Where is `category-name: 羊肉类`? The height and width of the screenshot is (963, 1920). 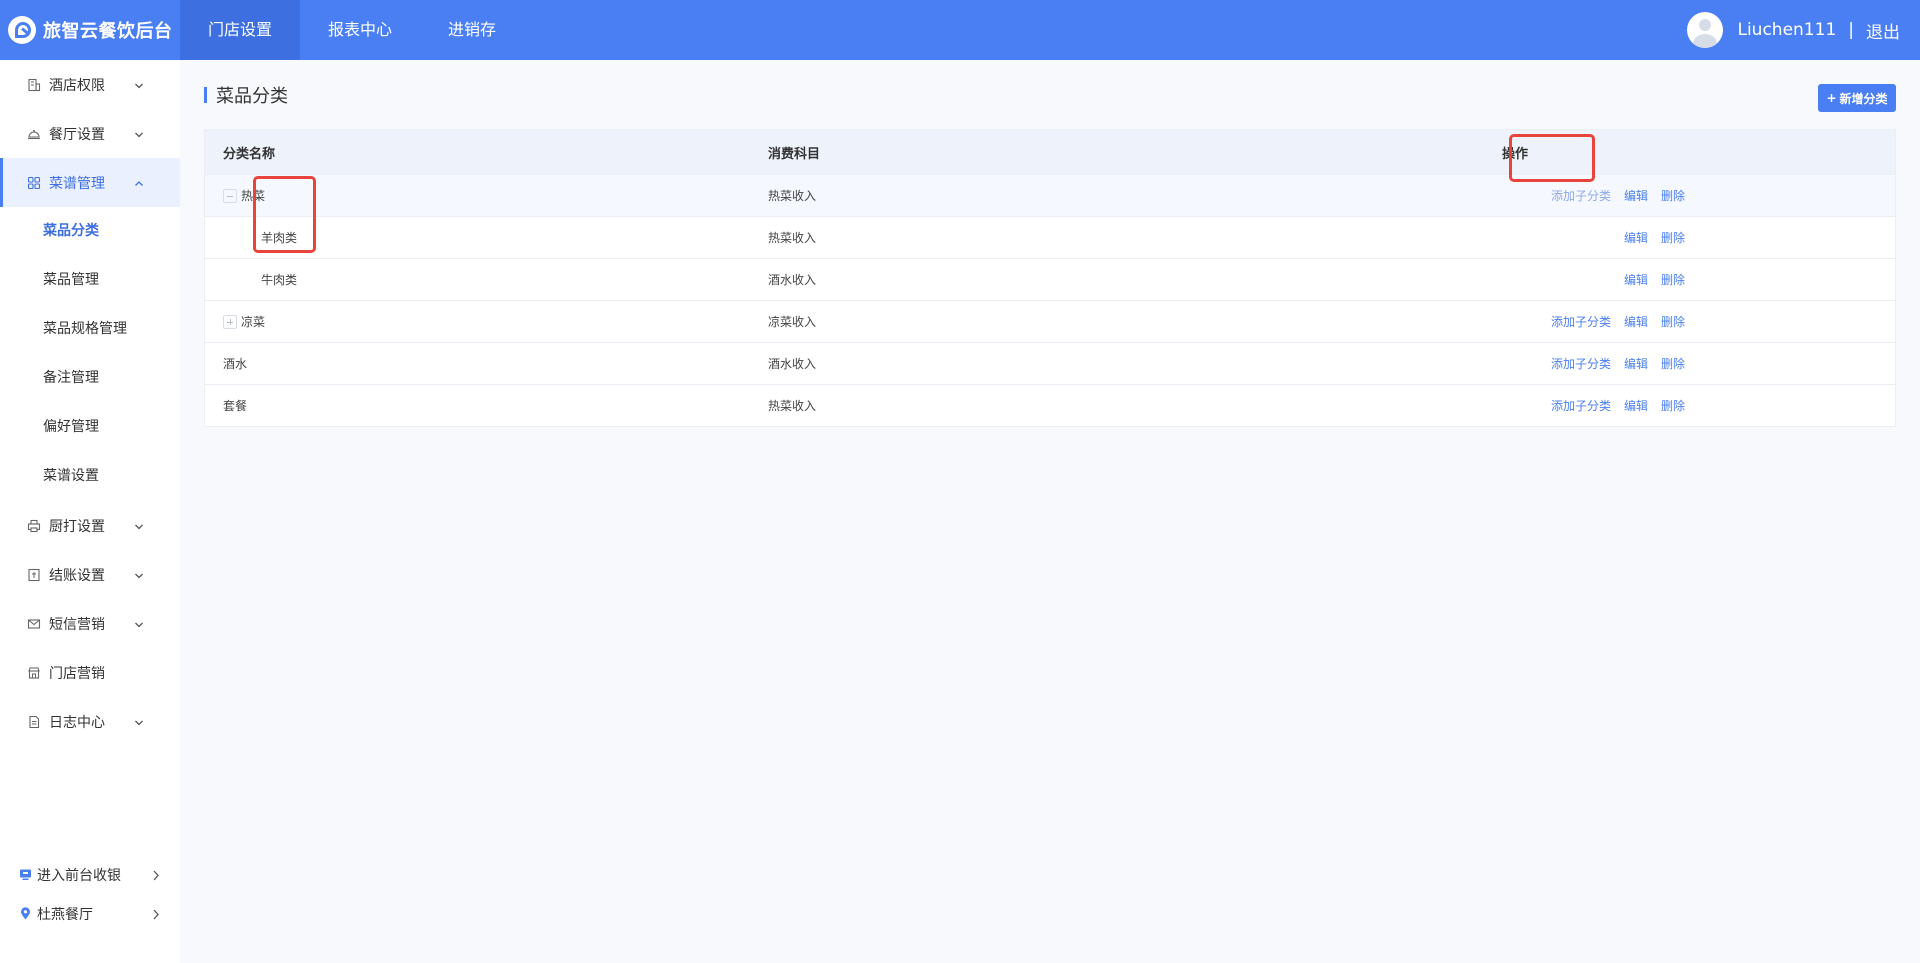 category-name: 羊肉类 is located at coordinates (279, 238).